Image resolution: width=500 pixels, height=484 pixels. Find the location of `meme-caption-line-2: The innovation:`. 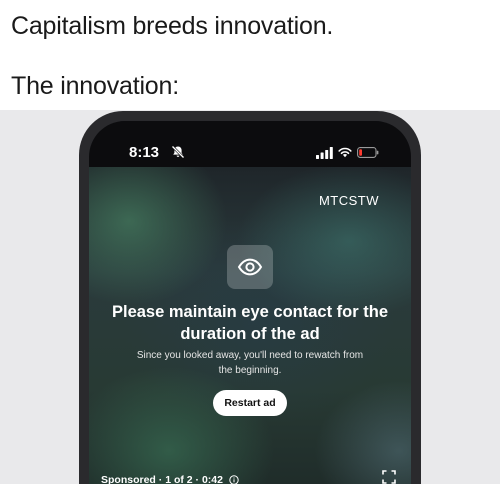

meme-caption-line-2: The innovation: is located at coordinates (95, 86).